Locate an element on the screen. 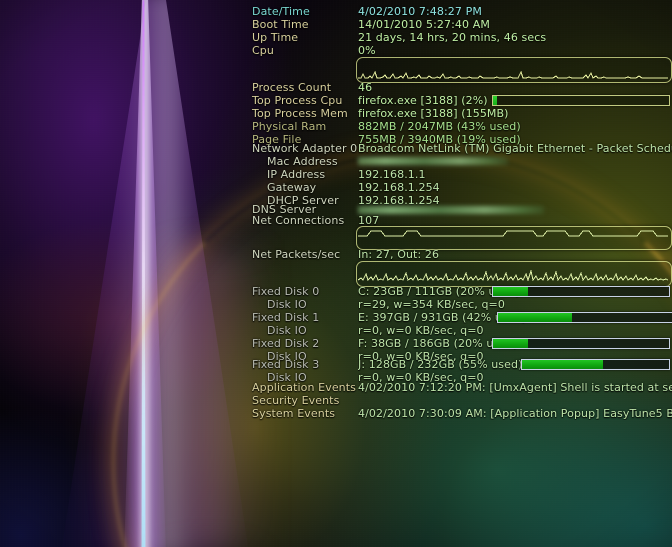 The height and width of the screenshot is (547, 672). row-process-count: Process Count 46 is located at coordinates (336, 87).